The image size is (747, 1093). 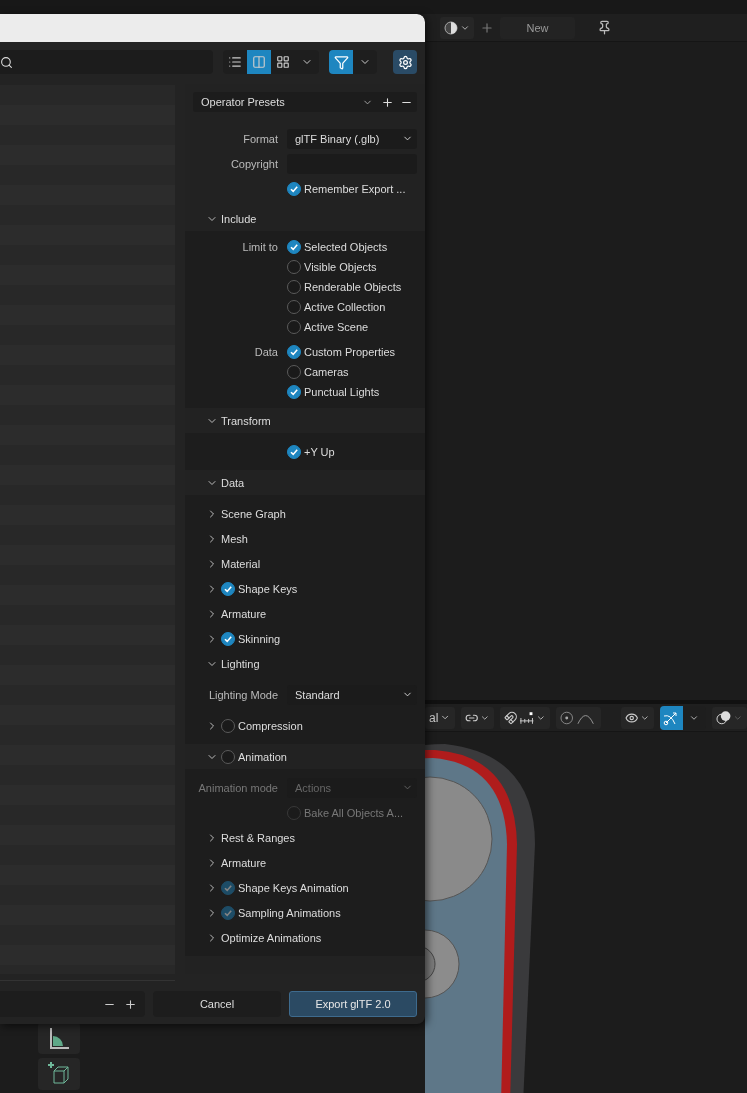 I want to click on magnet-icon, so click(x=510, y=717).